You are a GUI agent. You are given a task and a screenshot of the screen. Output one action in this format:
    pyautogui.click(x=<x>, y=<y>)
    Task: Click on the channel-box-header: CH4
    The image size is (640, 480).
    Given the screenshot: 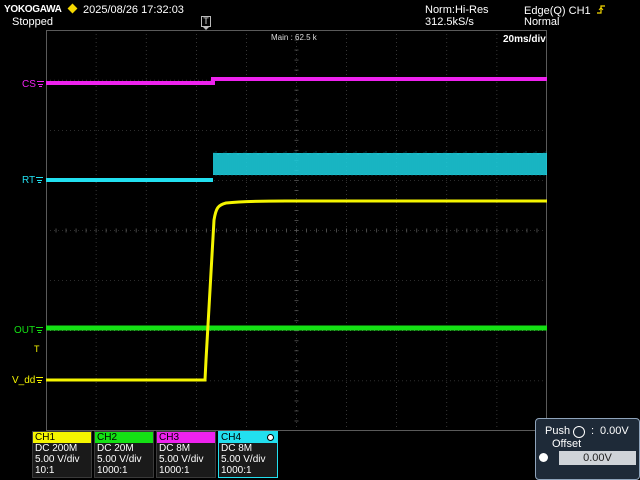 What is the action you would take?
    pyautogui.click(x=248, y=437)
    